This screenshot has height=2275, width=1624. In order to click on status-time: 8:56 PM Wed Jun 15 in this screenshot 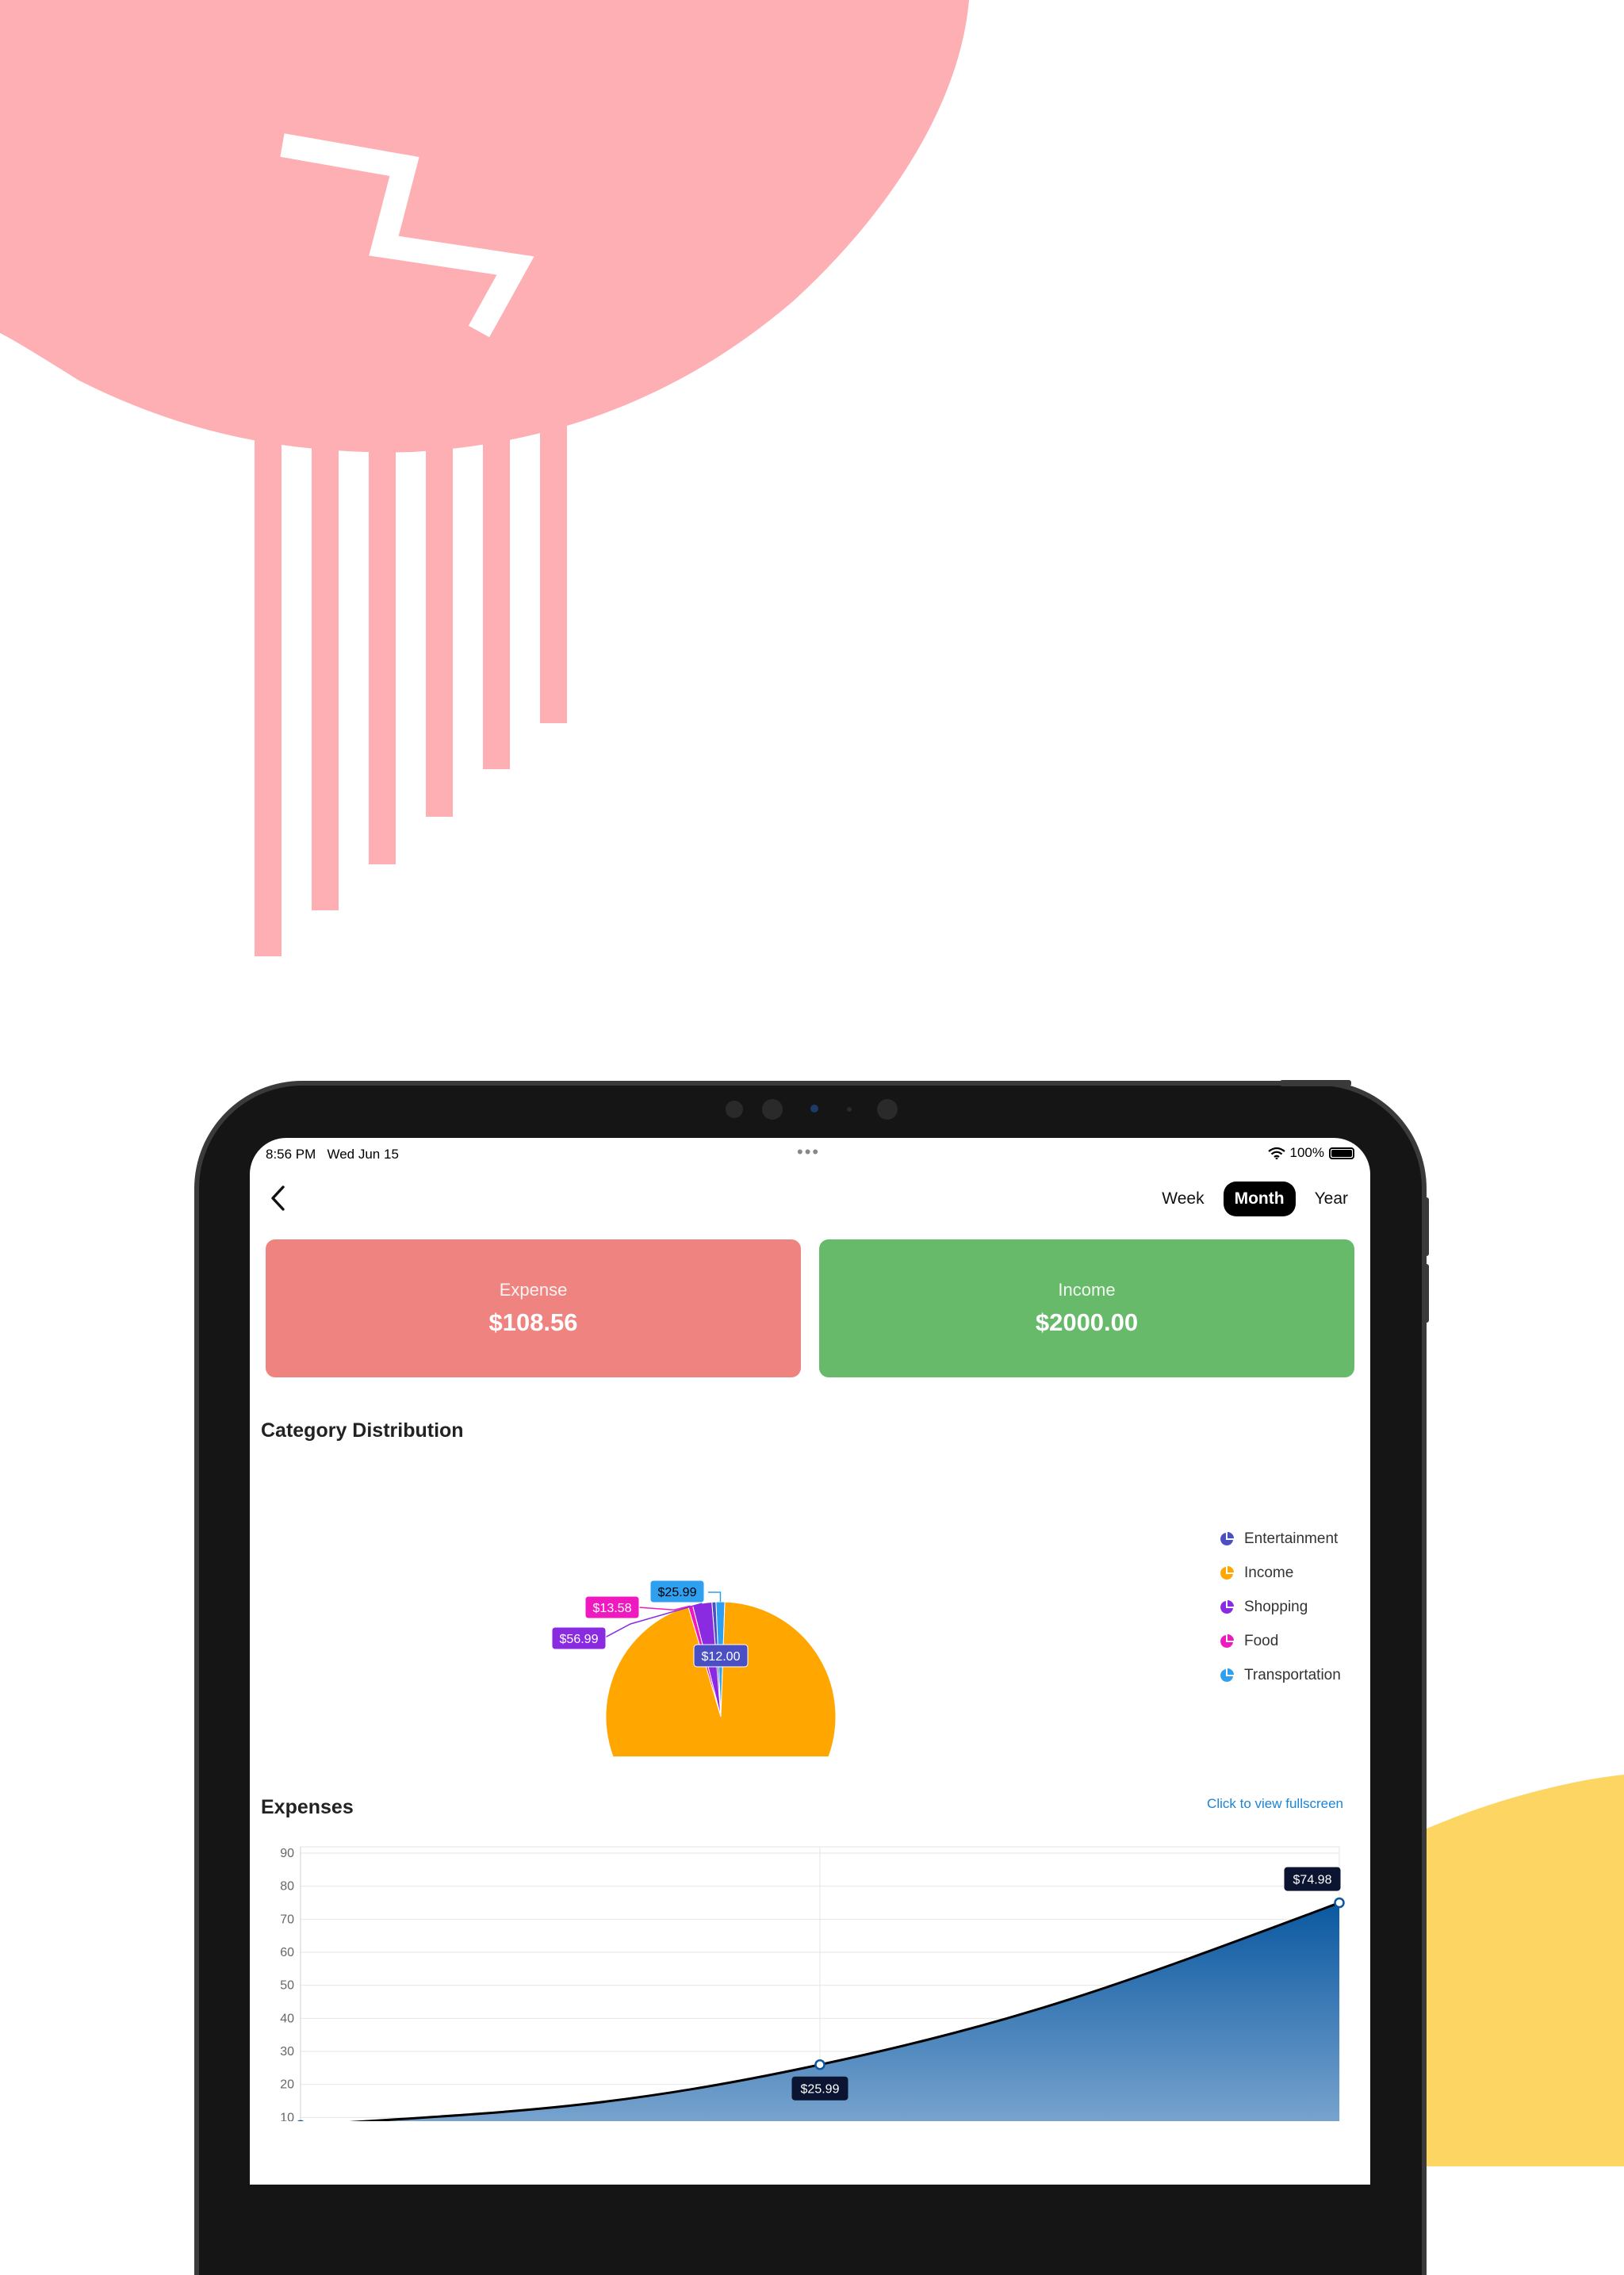, I will do `click(332, 1154)`.